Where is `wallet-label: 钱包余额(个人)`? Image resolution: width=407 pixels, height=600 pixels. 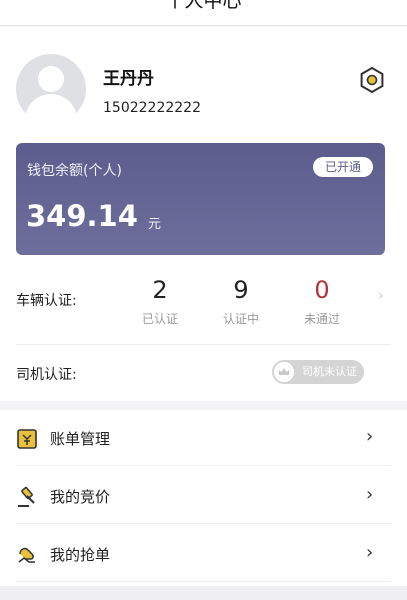
wallet-label: 钱包余额(个人) is located at coordinates (74, 171).